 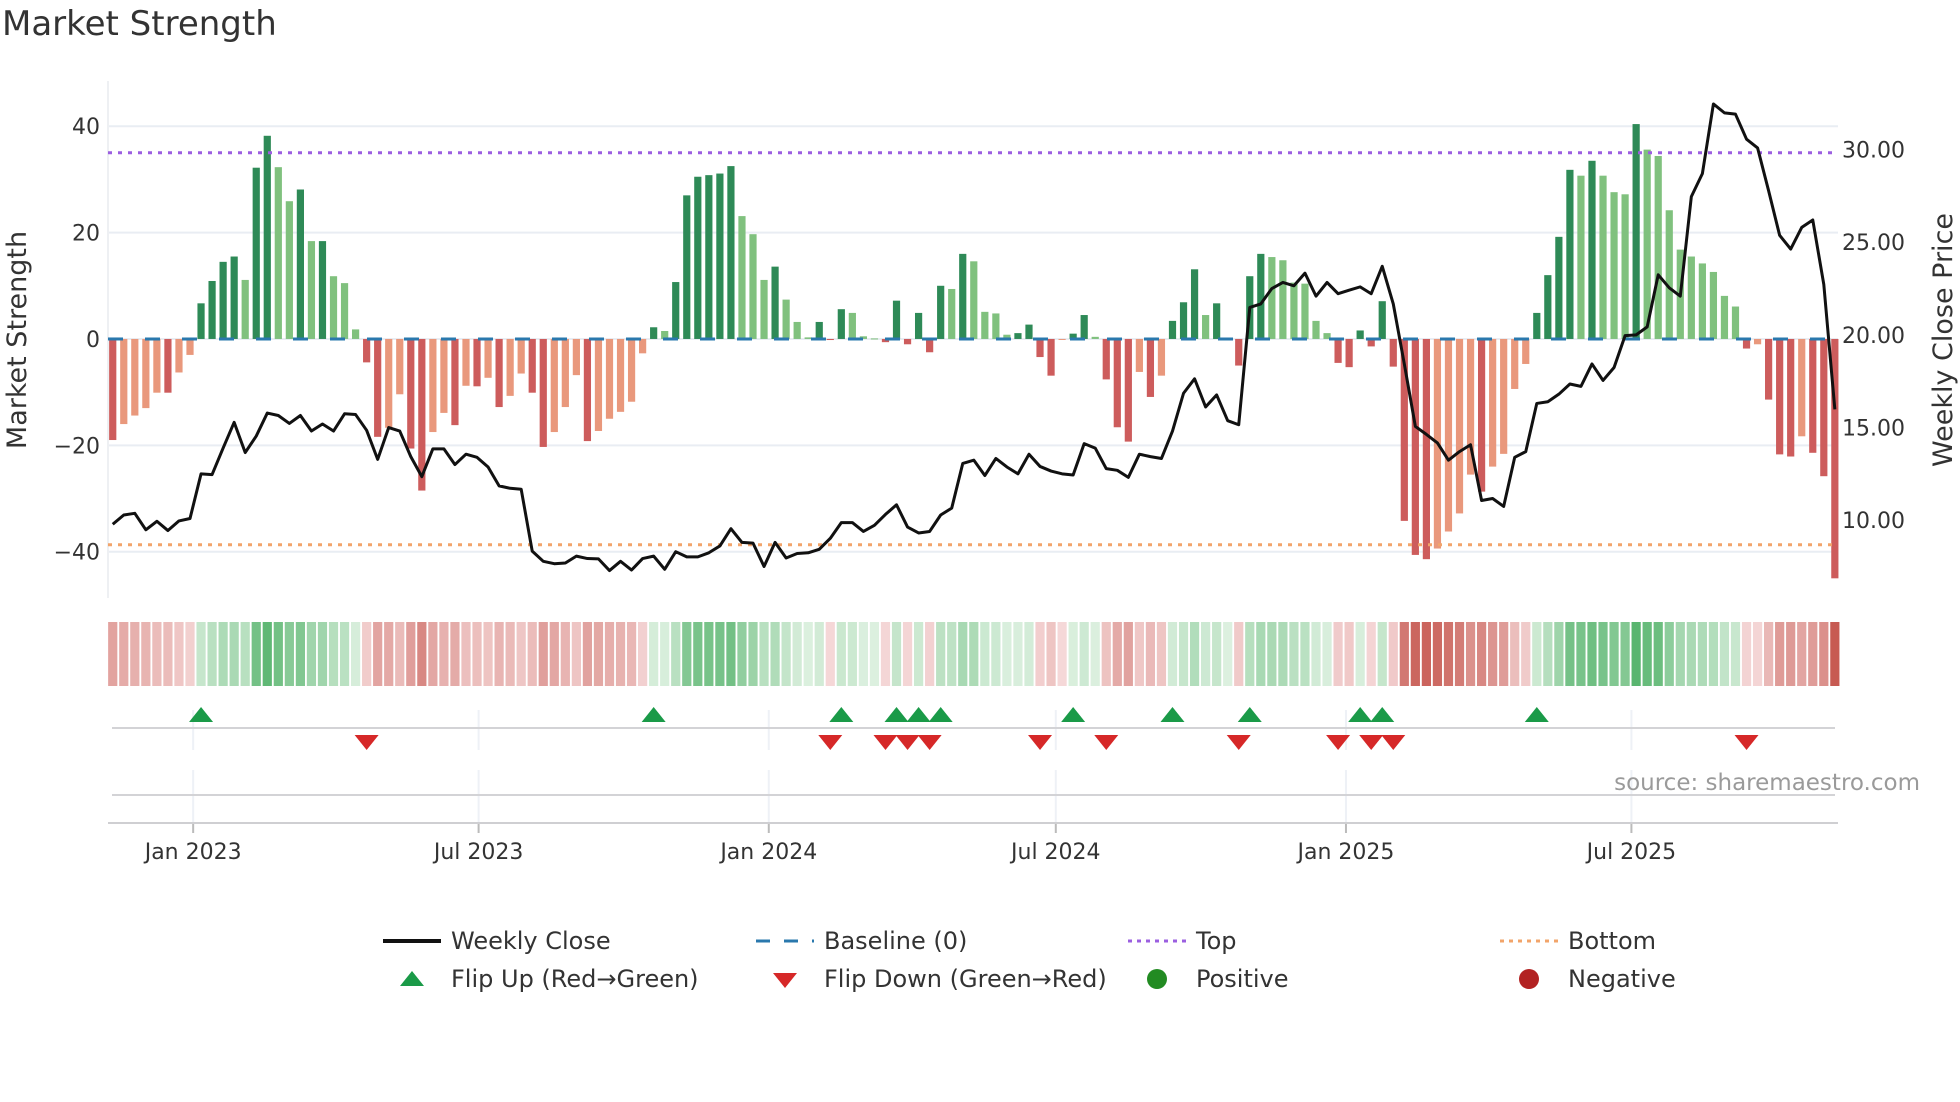 What do you see at coordinates (929, 742) in the screenshot?
I see `flip-down-marker` at bounding box center [929, 742].